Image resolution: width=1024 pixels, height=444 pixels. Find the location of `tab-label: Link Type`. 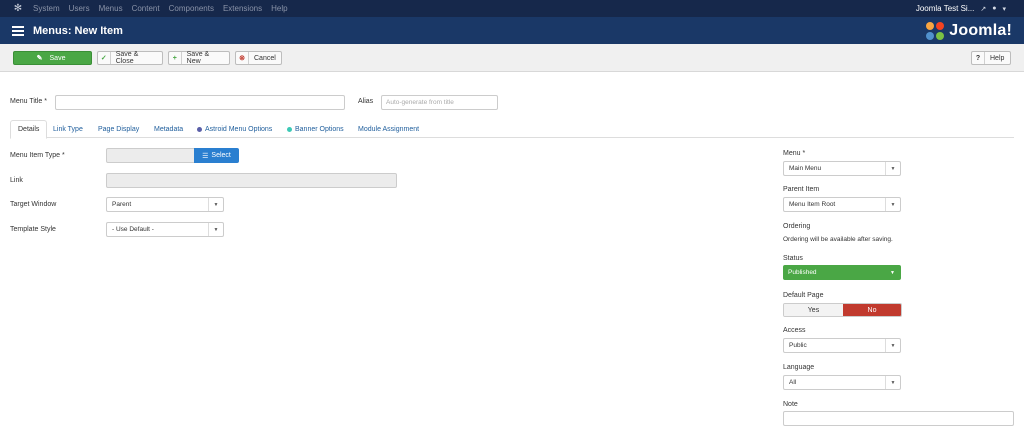

tab-label: Link Type is located at coordinates (68, 129).